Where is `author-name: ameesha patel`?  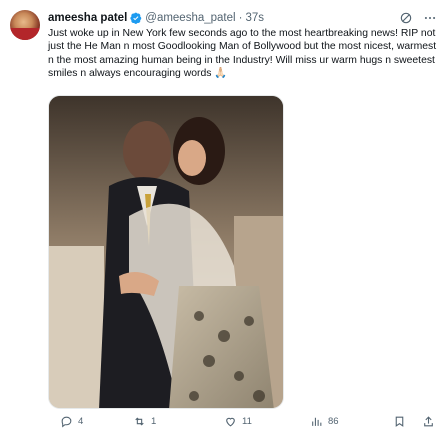 author-name: ameesha patel is located at coordinates (87, 18).